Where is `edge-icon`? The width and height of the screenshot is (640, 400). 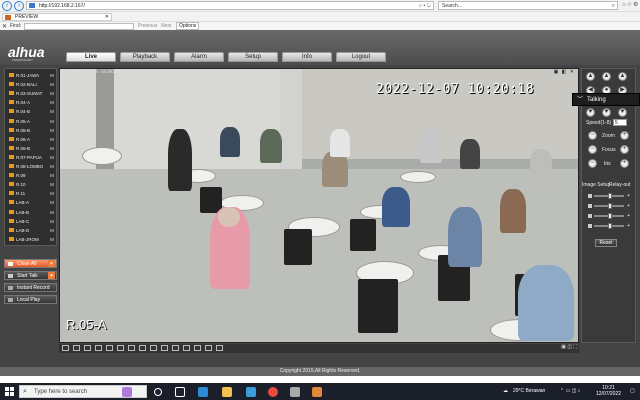 edge-icon is located at coordinates (203, 392).